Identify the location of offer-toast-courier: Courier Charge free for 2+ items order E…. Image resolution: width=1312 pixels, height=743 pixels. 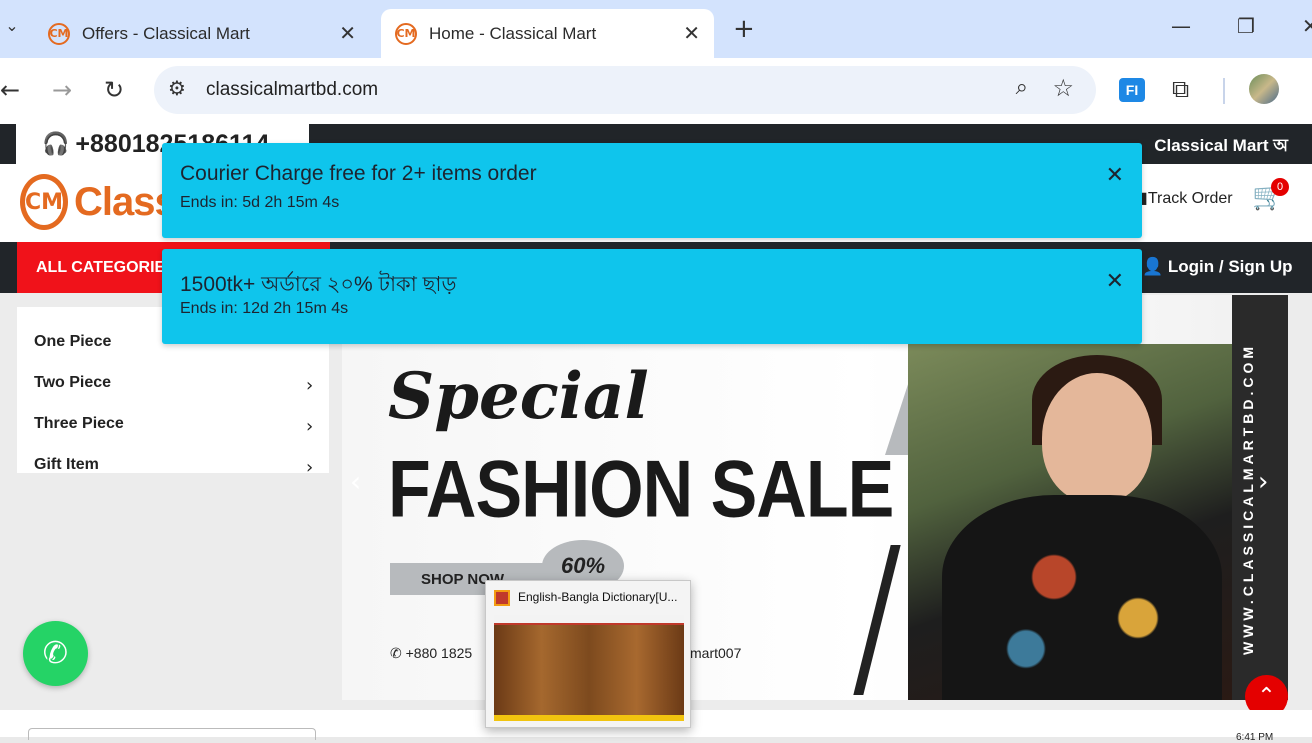
(652, 190).